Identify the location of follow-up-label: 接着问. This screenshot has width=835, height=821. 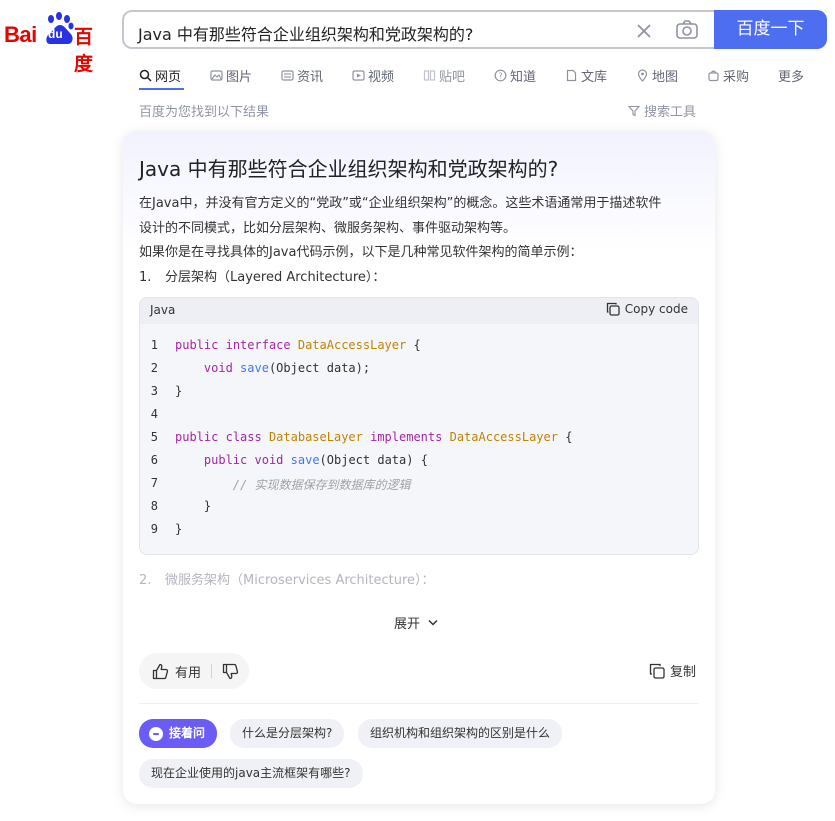
(187, 733).